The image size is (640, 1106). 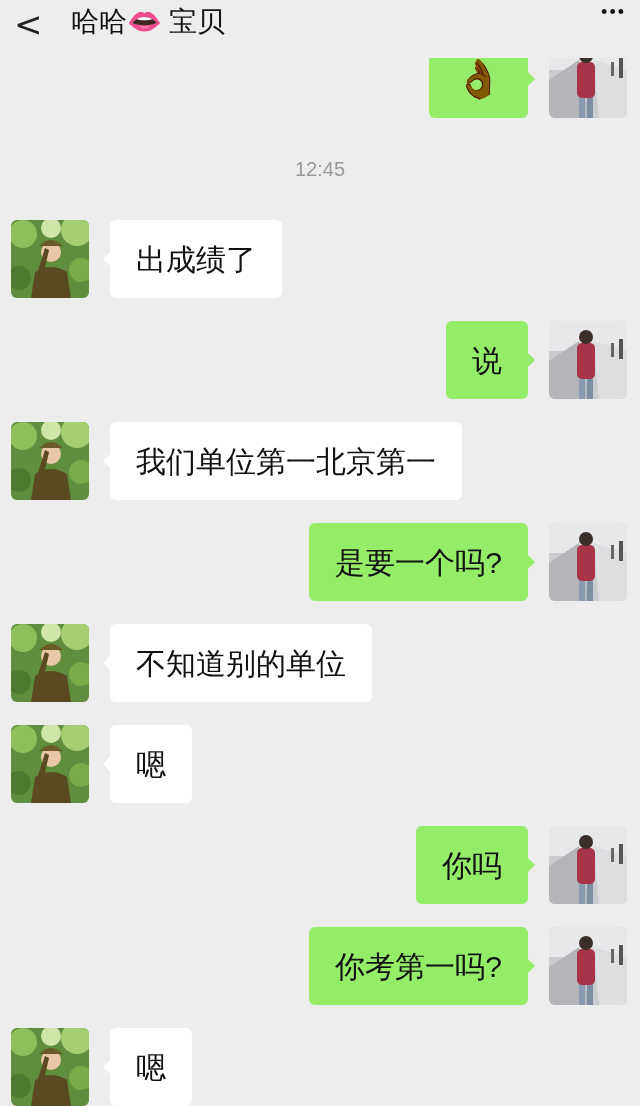 I want to click on message-bubble: 你吗, so click(x=472, y=865).